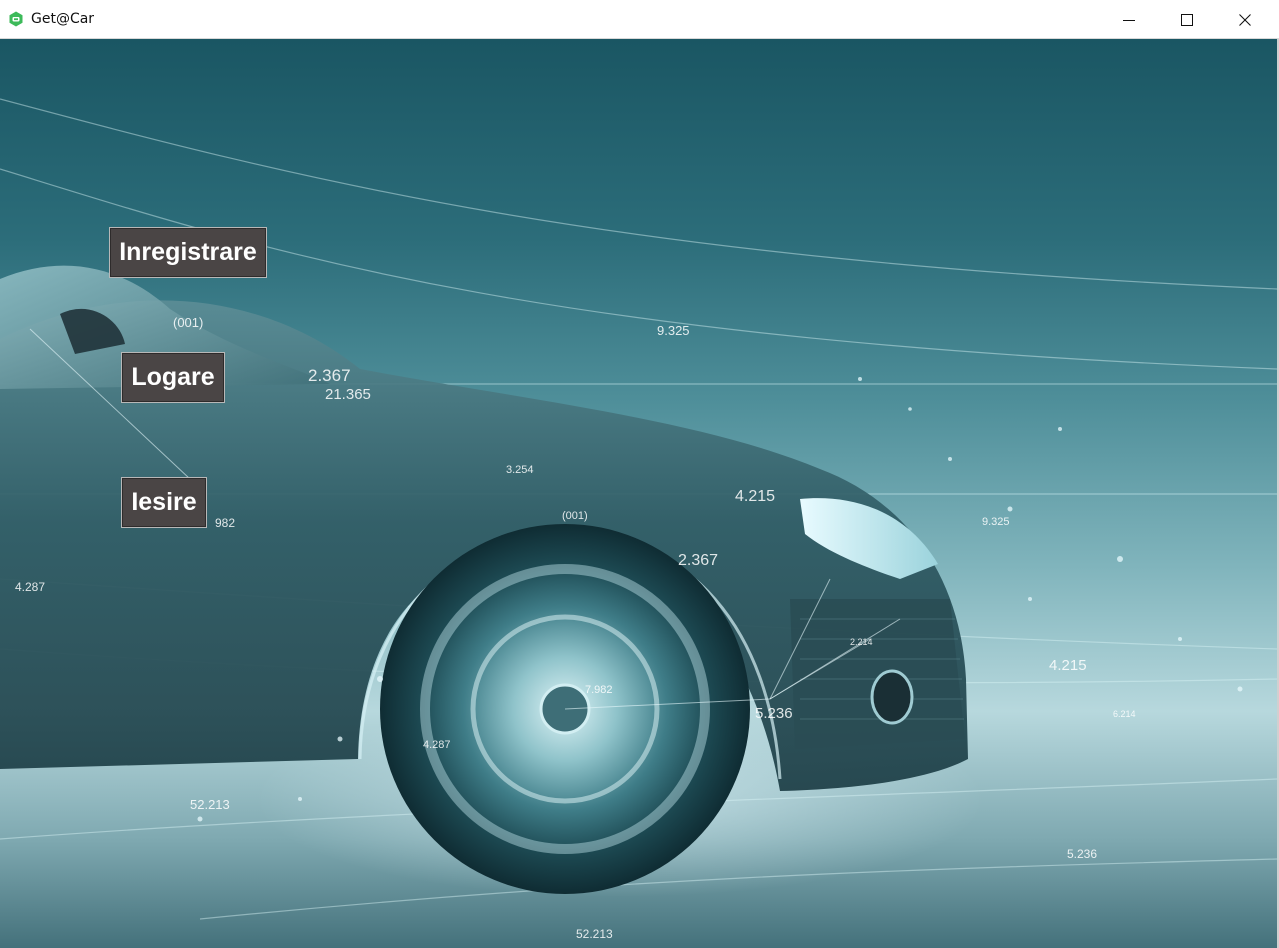 Image resolution: width=1279 pixels, height=948 pixels. I want to click on overlay-number: 6.214, so click(1124, 714).